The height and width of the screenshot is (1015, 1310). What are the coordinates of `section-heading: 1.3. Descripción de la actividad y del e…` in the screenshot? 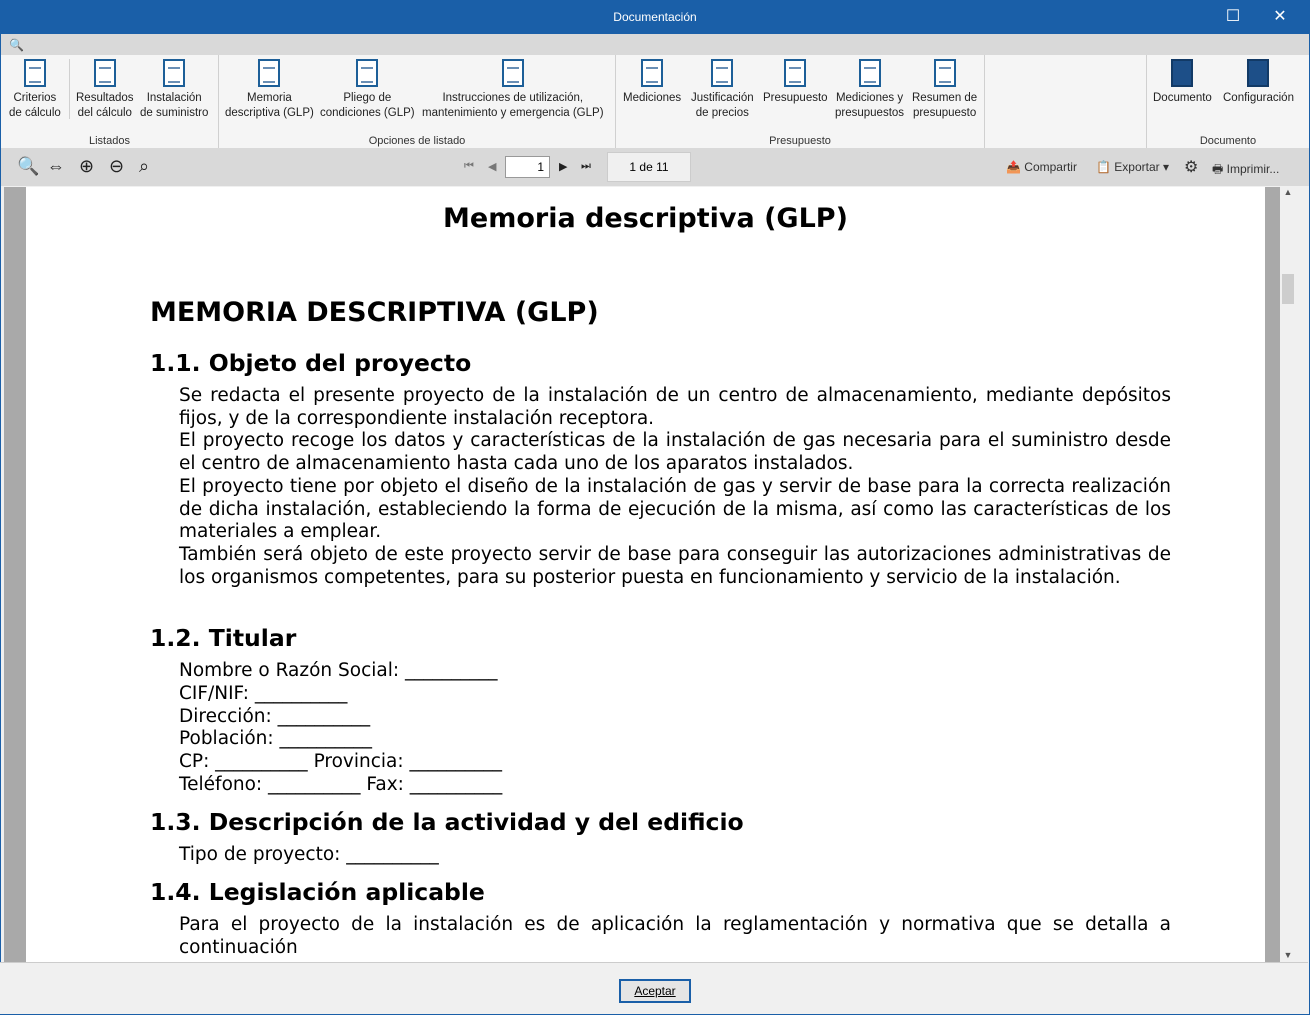 It's located at (447, 822).